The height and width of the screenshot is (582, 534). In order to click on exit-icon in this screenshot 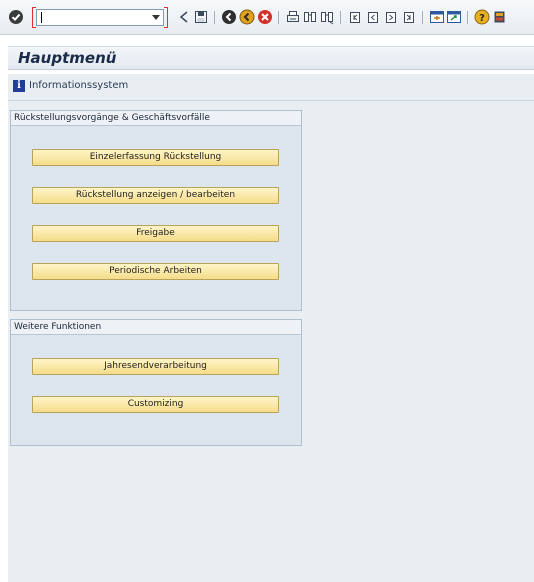, I will do `click(247, 17)`.